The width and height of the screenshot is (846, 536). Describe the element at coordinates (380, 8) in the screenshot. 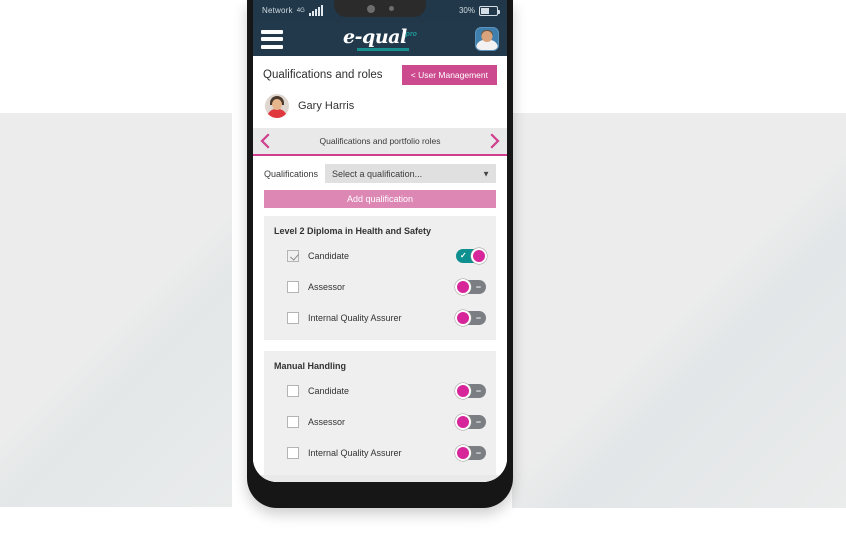

I see `phone-notch` at that location.